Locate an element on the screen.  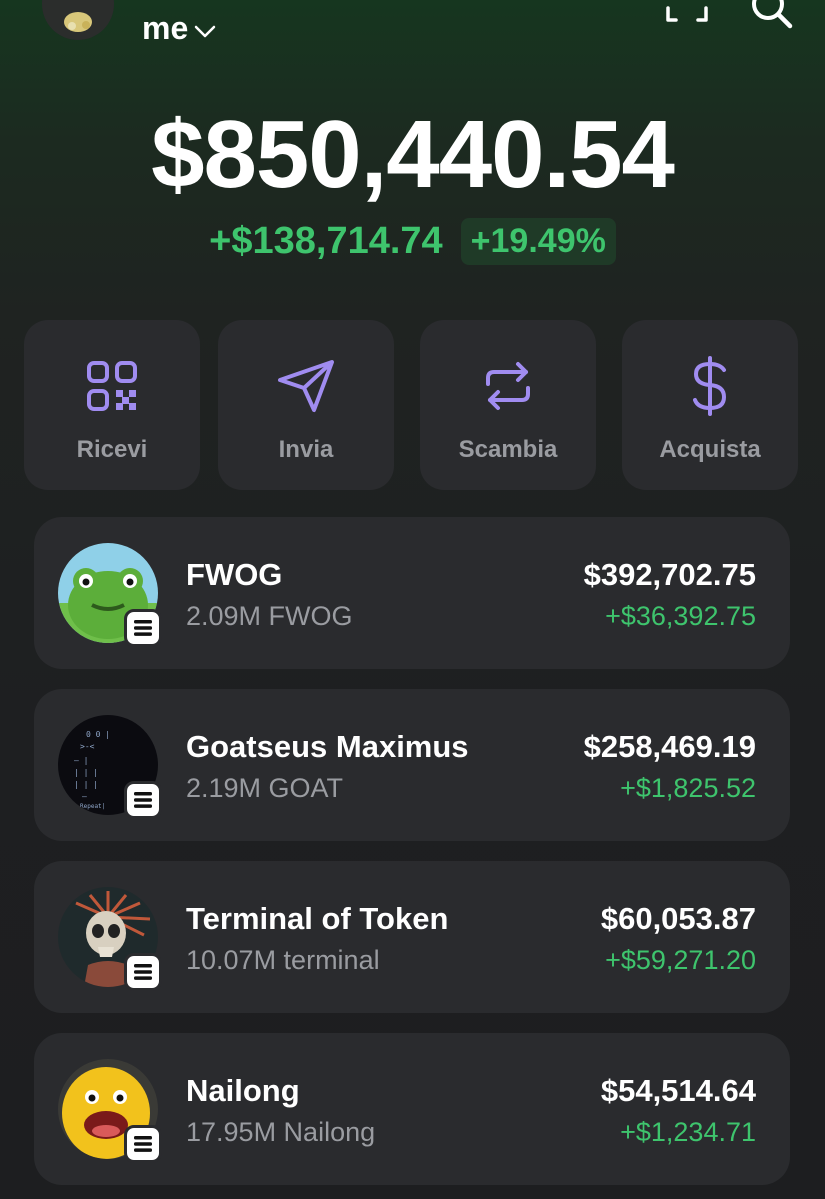
token-row-fwog: FWOG 2.09M FWOG $392,702.75 +$36,392.75 is located at coordinates (412, 593).